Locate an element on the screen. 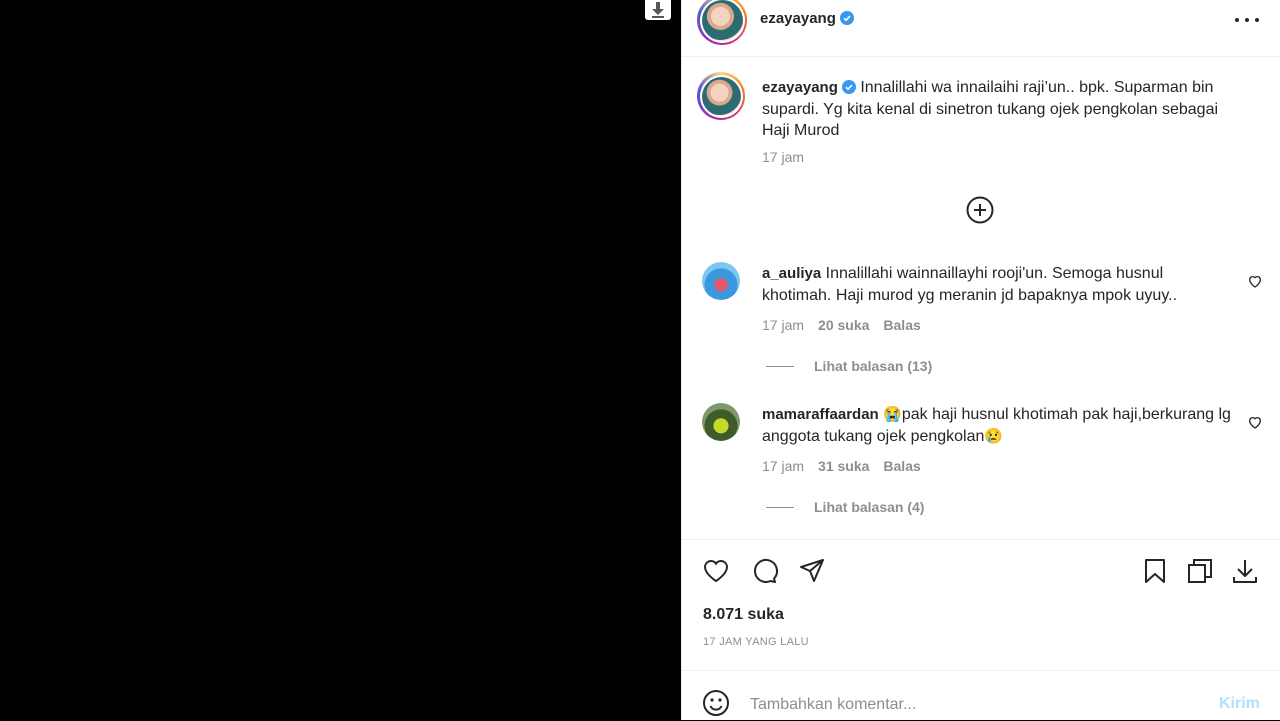 The image size is (1280, 721). caption-username: ezayayang is located at coordinates (800, 87).